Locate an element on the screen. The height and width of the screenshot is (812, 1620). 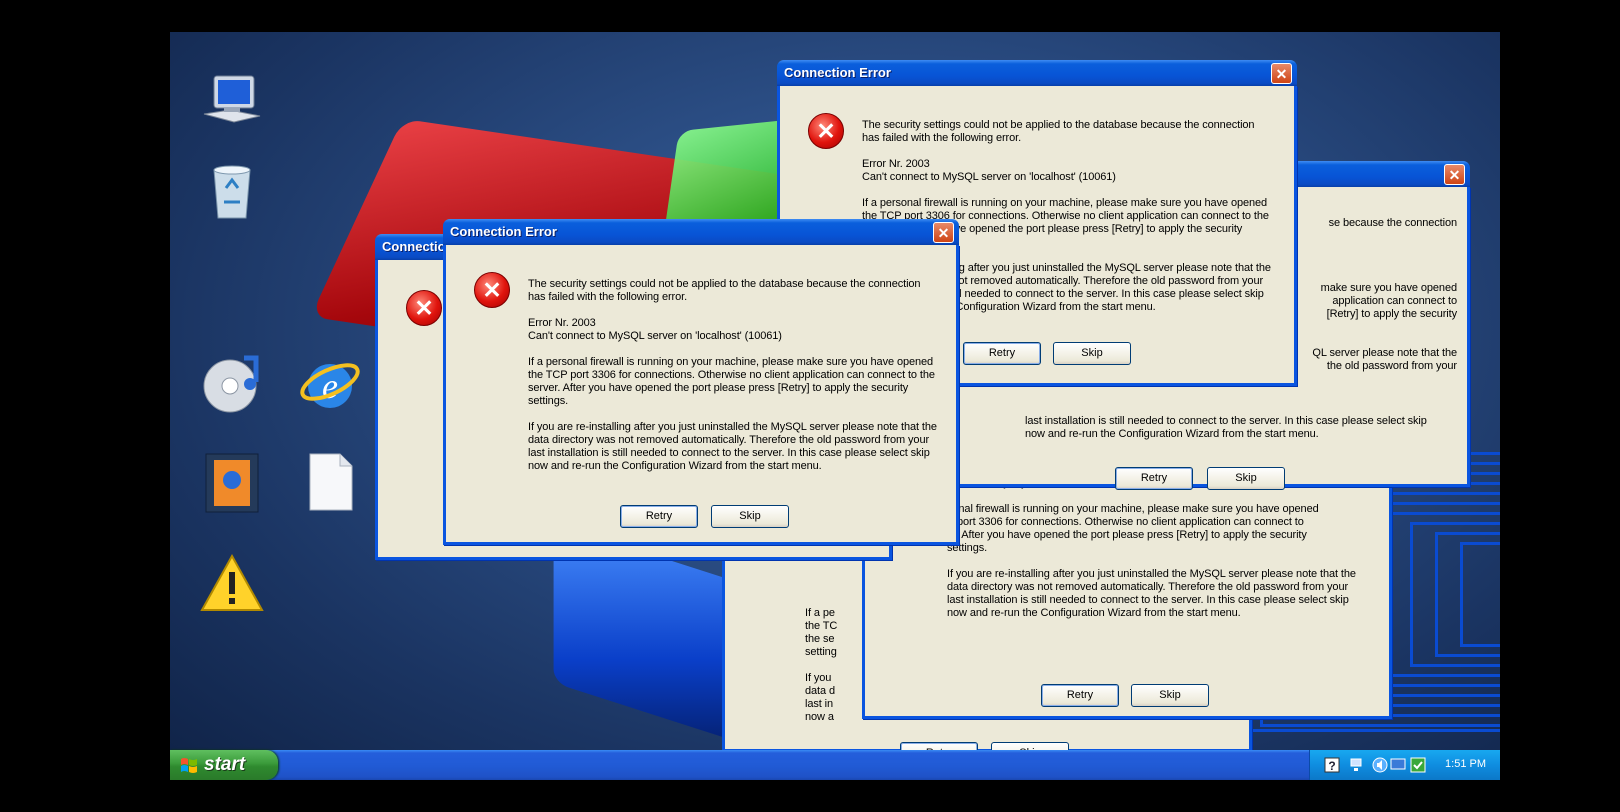
dialog-text-fragment: data d is located at coordinates (820, 691).